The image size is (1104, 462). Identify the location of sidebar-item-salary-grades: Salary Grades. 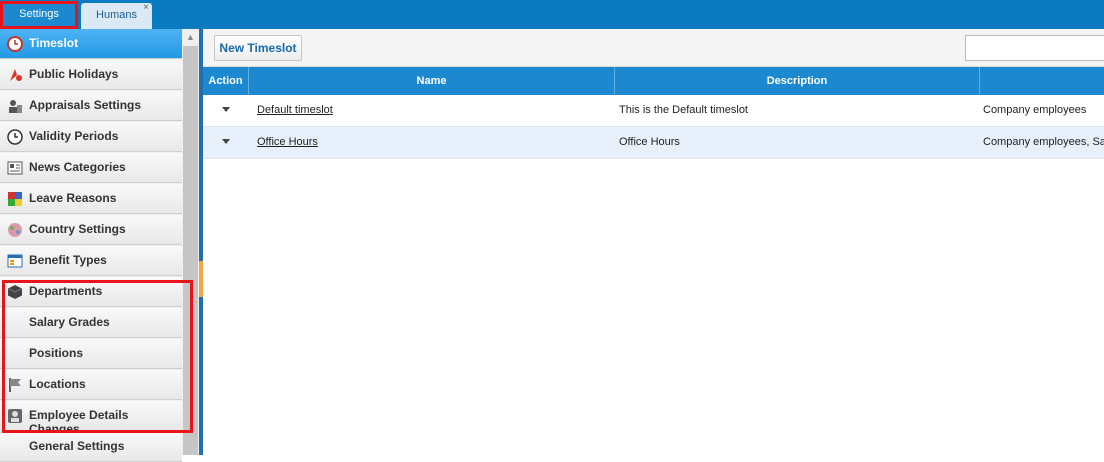
(91, 323).